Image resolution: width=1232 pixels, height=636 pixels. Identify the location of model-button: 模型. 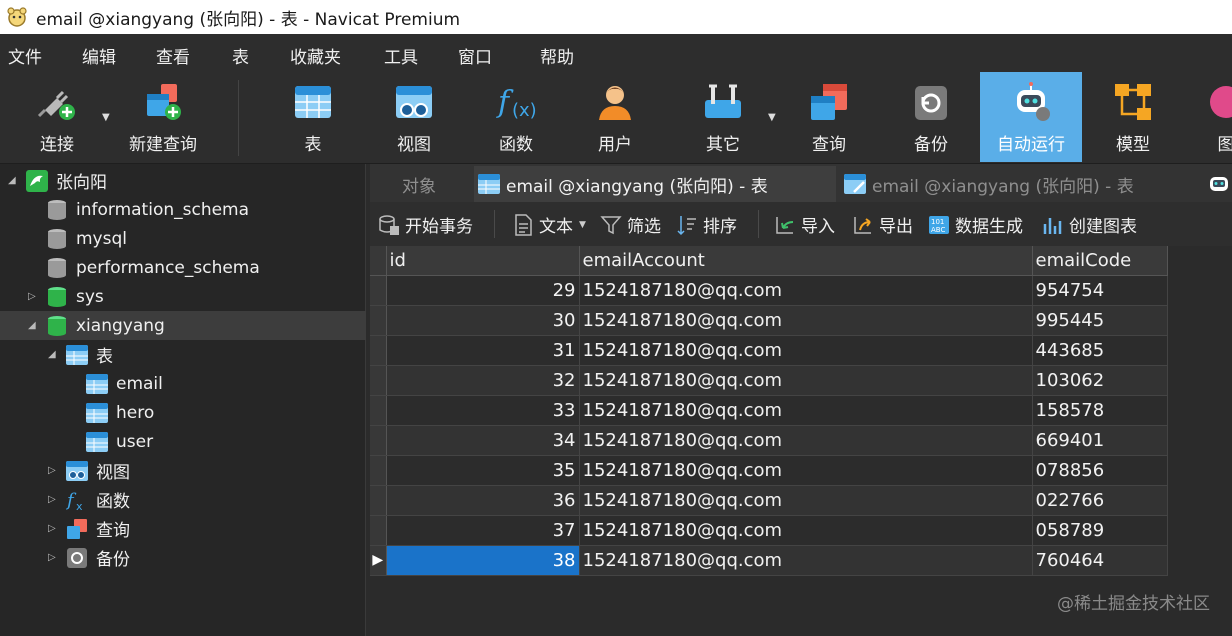
(1133, 117).